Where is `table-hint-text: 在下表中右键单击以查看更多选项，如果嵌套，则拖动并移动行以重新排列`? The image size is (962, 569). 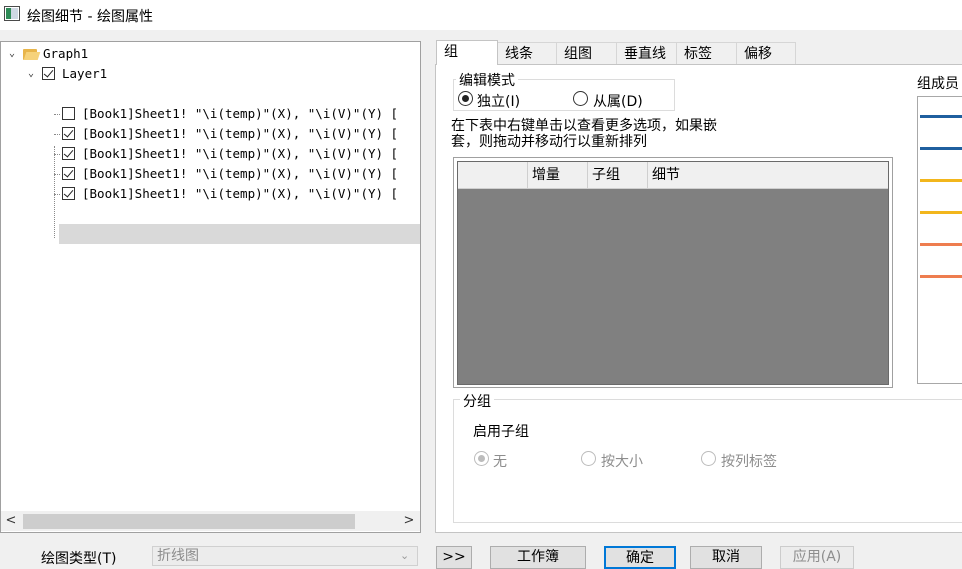 table-hint-text: 在下表中右键单击以查看更多选项，如果嵌套，则拖动并移动行以重新排列 is located at coordinates (584, 134).